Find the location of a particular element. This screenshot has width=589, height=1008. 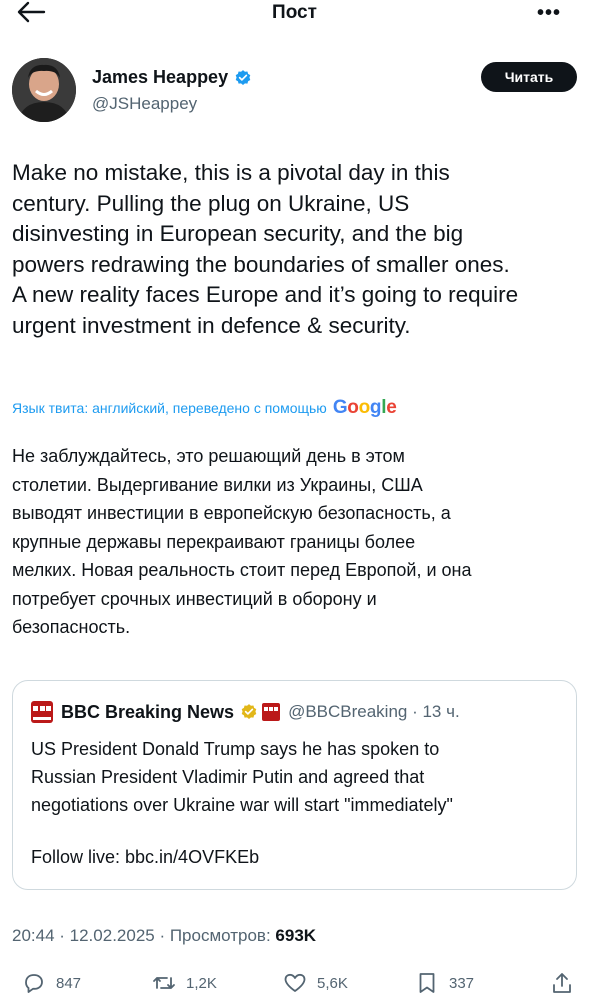

tweet-line: century. Pulling the plug on Ukraine, US is located at coordinates (211, 203).